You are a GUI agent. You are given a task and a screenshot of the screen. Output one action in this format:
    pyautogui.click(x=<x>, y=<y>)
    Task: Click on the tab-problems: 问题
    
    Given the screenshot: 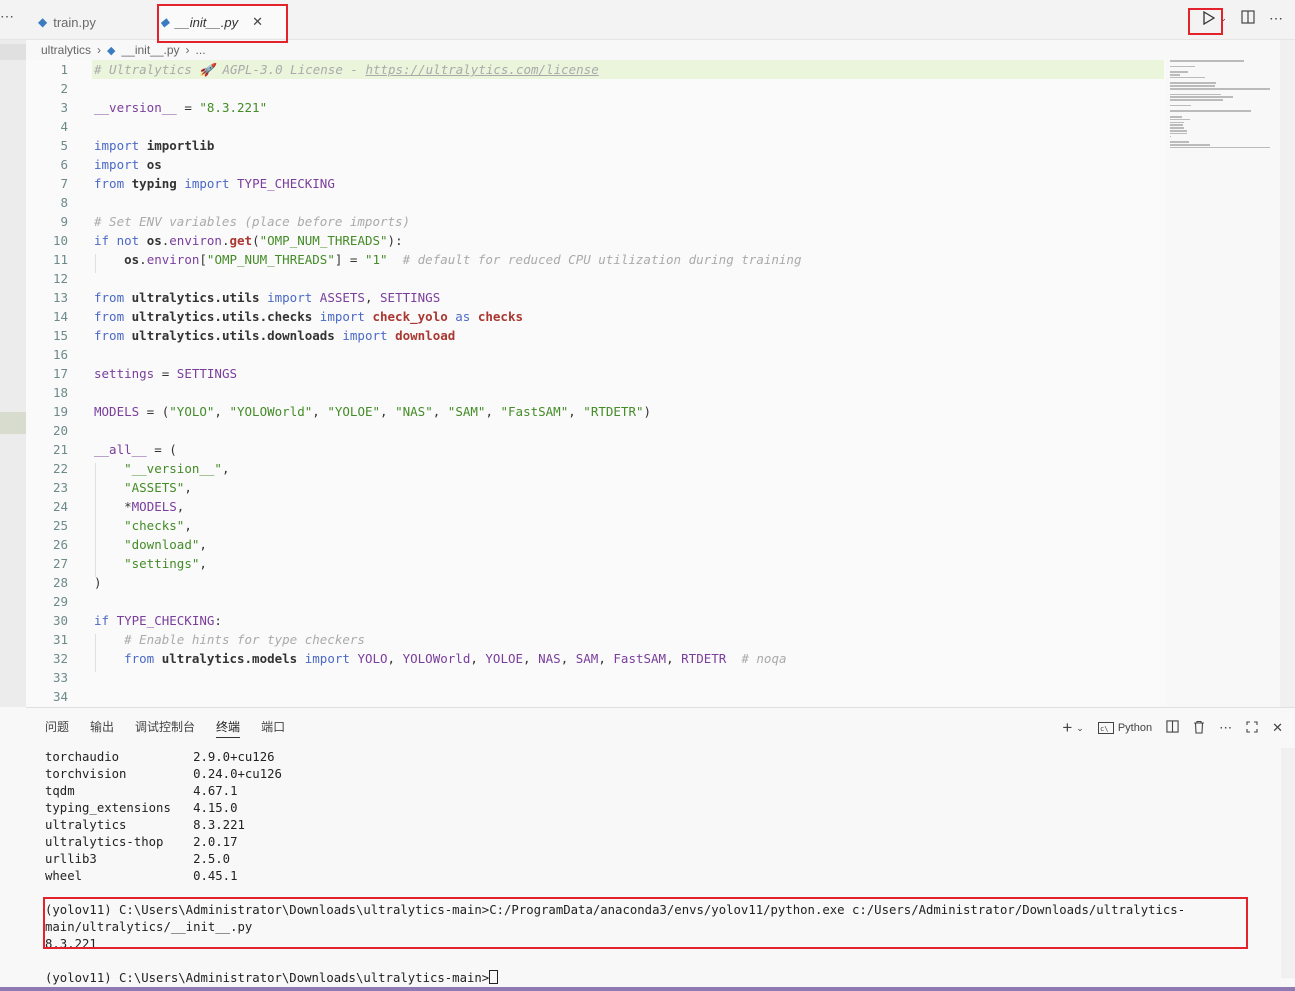 What is the action you would take?
    pyautogui.click(x=57, y=728)
    